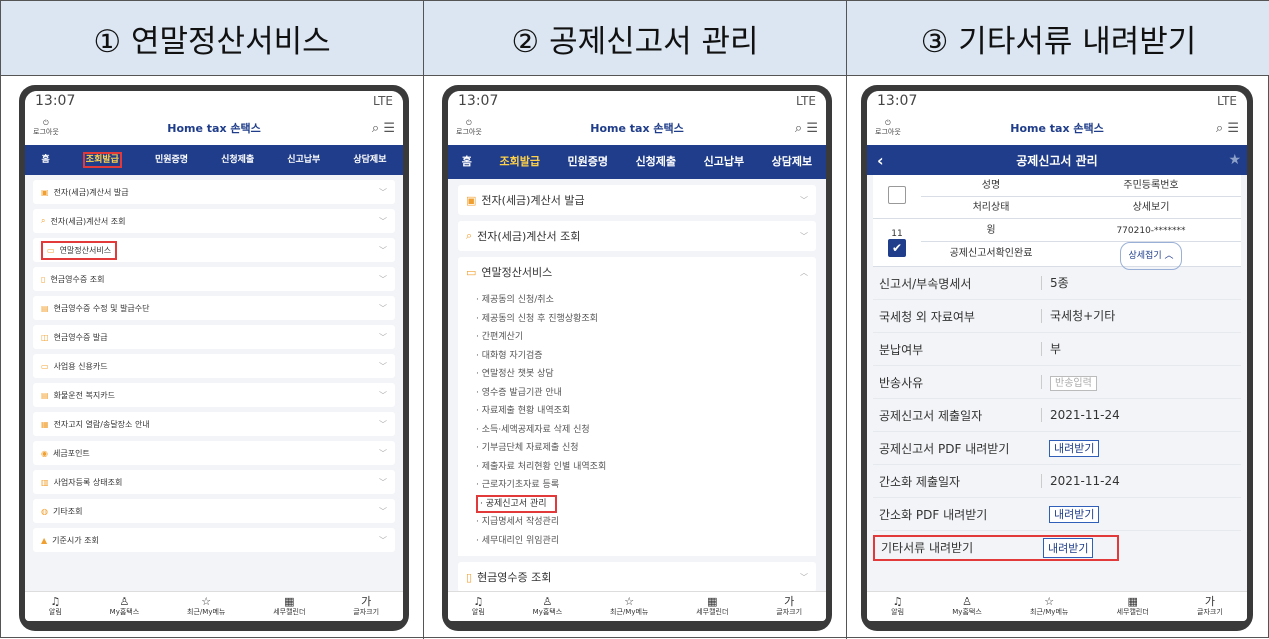  I want to click on detail-collapse-button: 상세접기 ︿, so click(1151, 255).